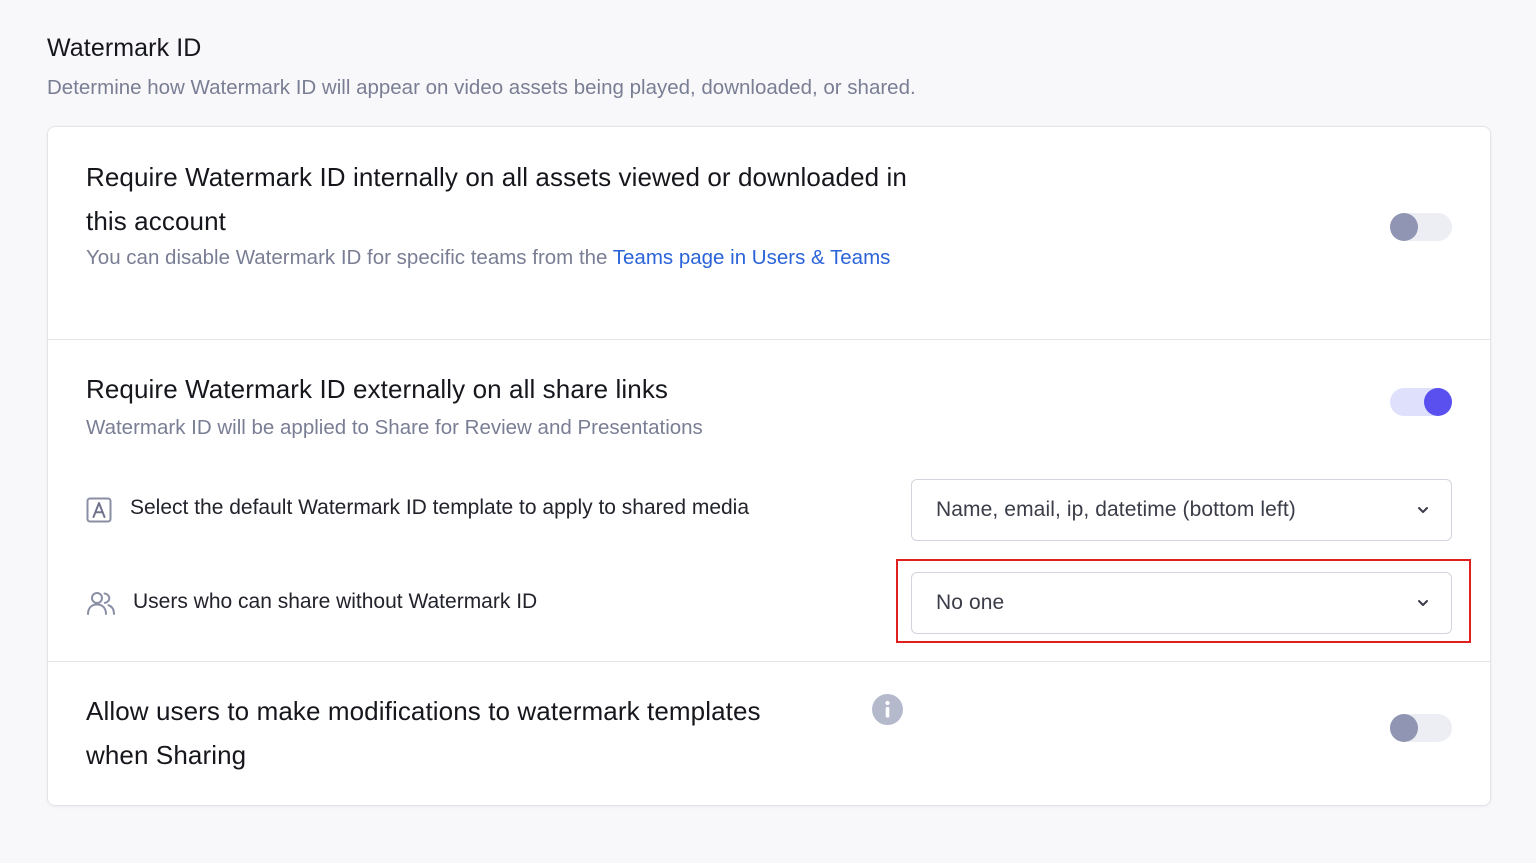 This screenshot has height=863, width=1536. What do you see at coordinates (335, 601) in the screenshot?
I see `share-without-option-label: Users who can share without Watermark ID` at bounding box center [335, 601].